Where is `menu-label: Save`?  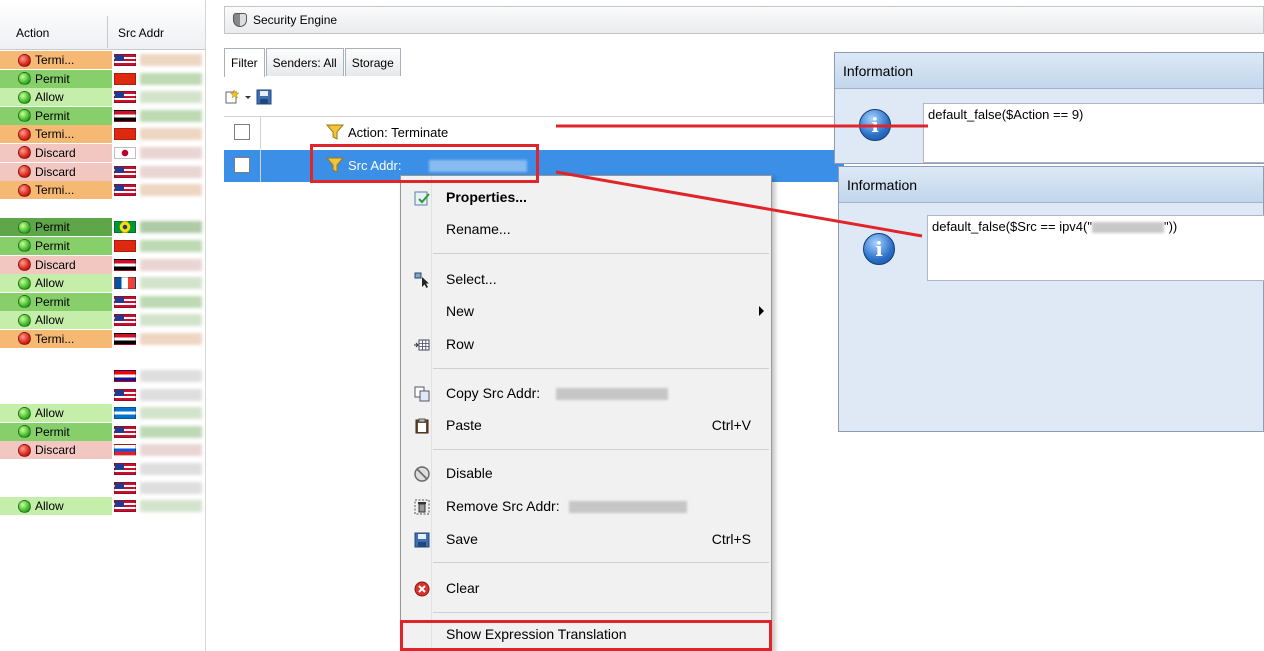 menu-label: Save is located at coordinates (462, 539).